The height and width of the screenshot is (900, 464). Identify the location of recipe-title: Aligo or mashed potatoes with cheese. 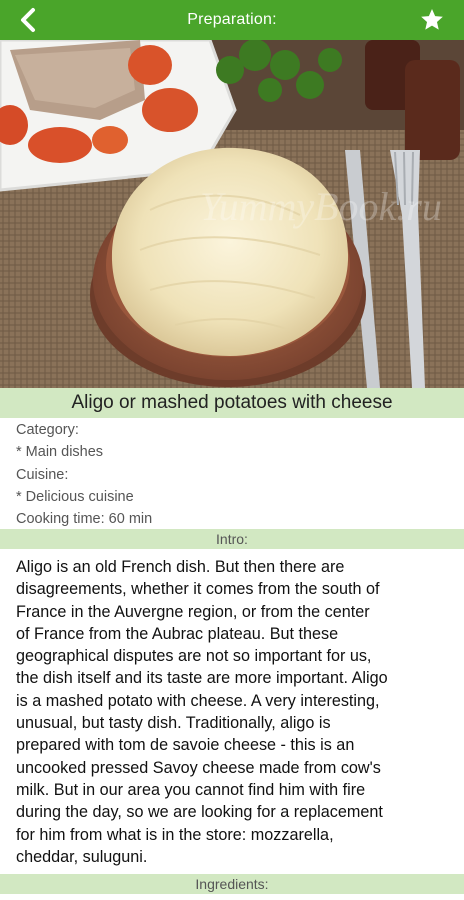
(232, 403).